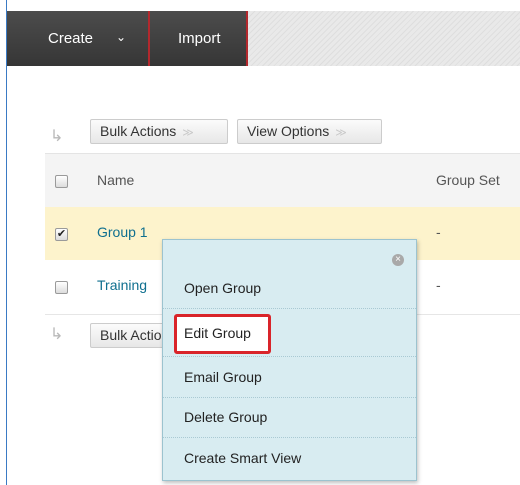  Describe the element at coordinates (223, 377) in the screenshot. I see `menu-item-label: Email Group` at that location.